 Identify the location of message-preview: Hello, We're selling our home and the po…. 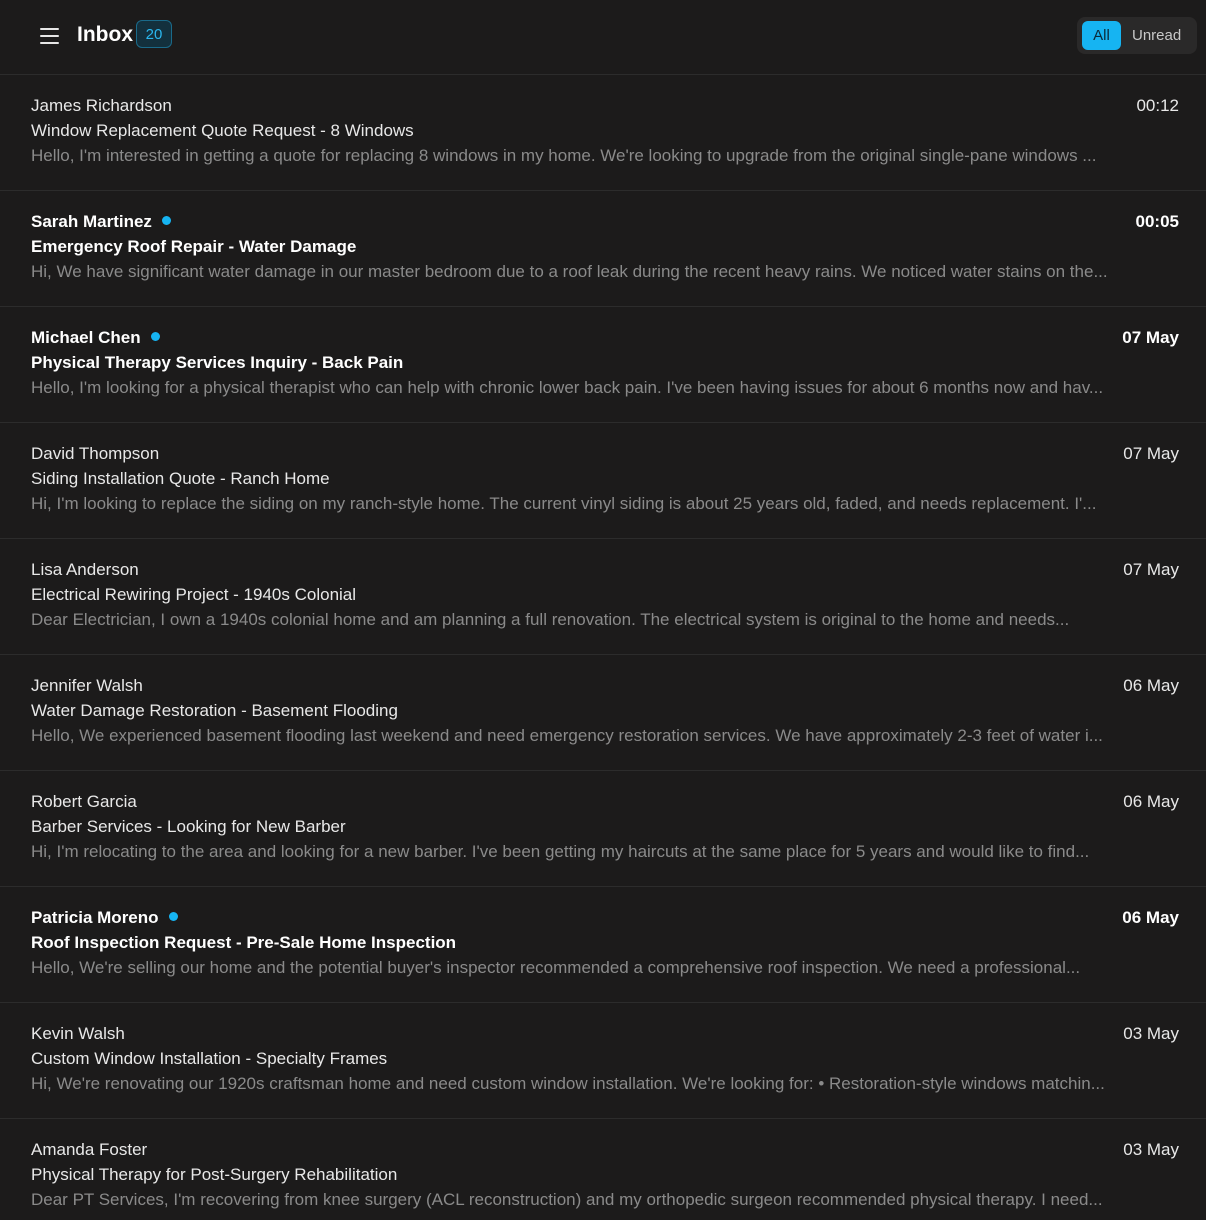
(556, 967).